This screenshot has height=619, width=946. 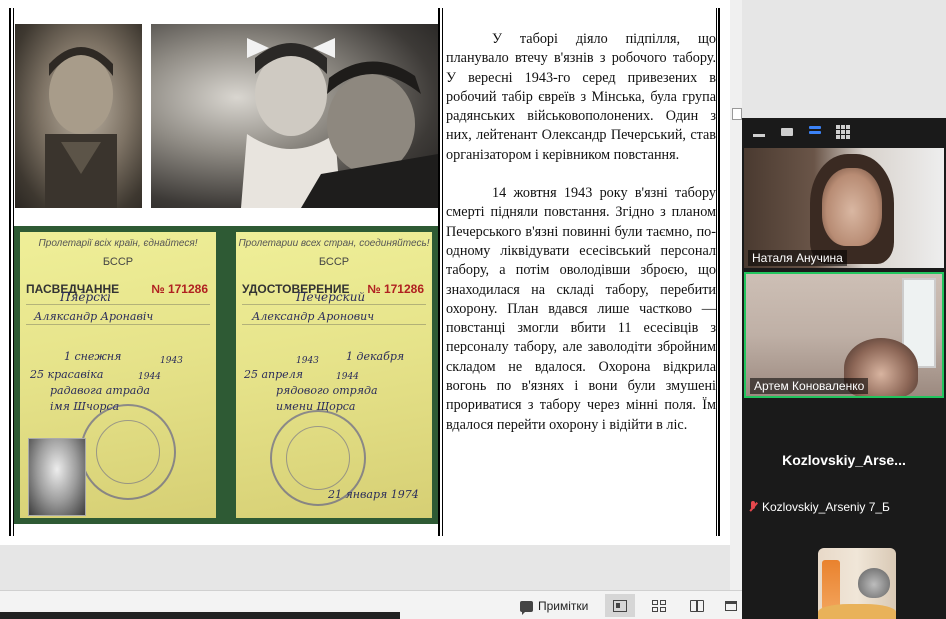 I want to click on strip-view-icon, so click(x=815, y=132).